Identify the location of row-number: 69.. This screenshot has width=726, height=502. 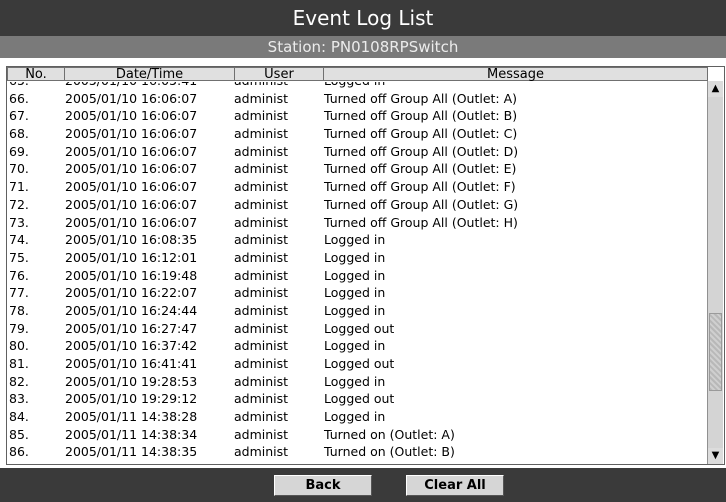
(19, 151).